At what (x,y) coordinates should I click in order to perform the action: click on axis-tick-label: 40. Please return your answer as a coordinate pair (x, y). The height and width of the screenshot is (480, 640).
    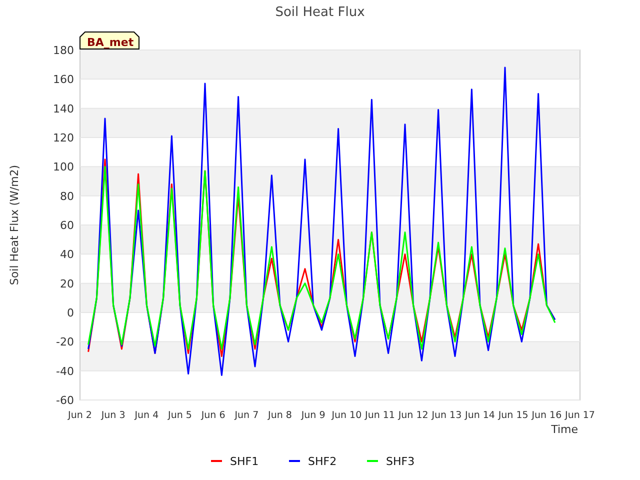
    Looking at the image, I should click on (67, 255).